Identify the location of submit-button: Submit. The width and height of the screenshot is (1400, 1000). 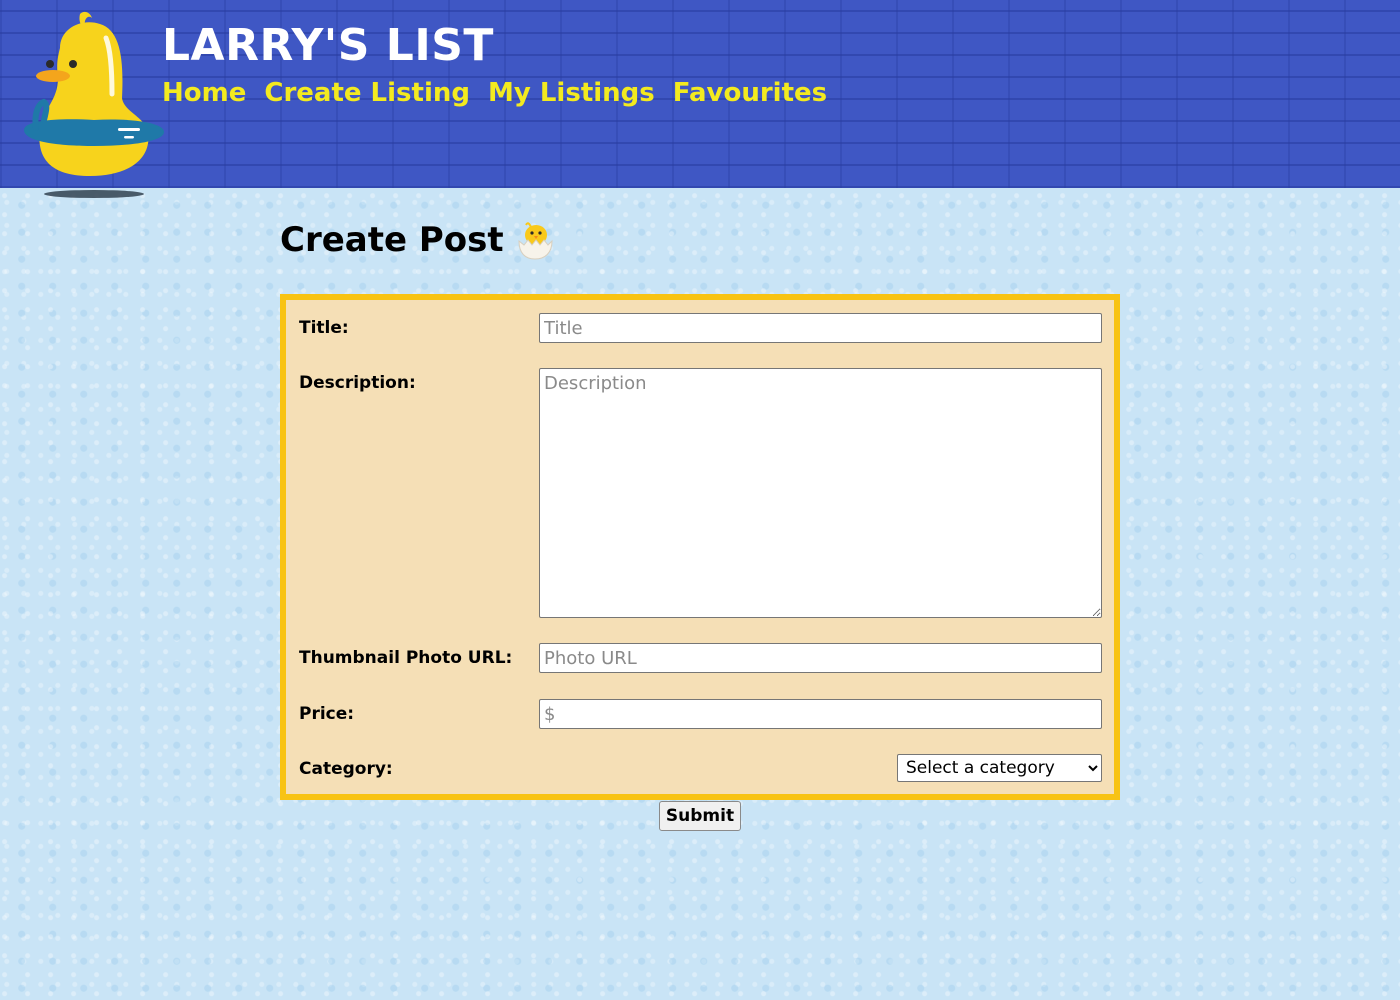
(700, 816).